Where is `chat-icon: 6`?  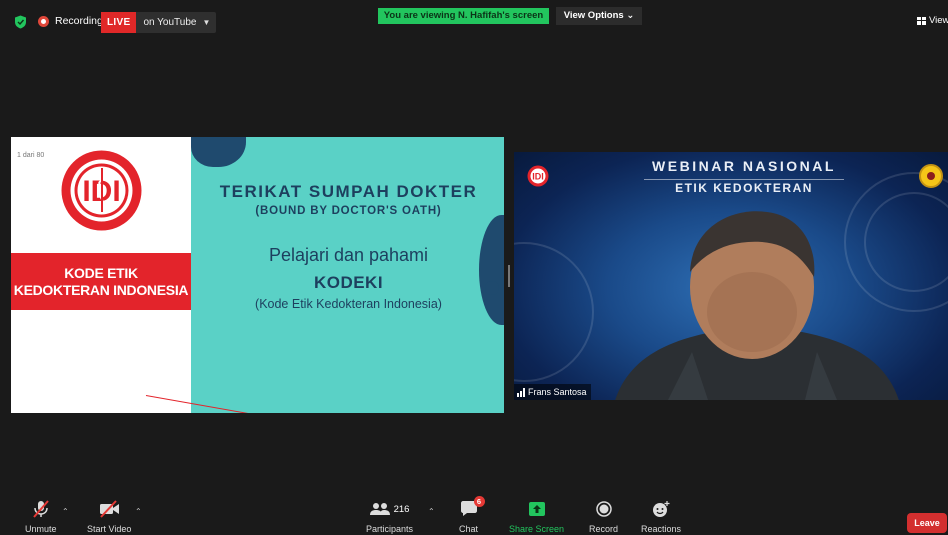
chat-icon: 6 is located at coordinates (472, 508).